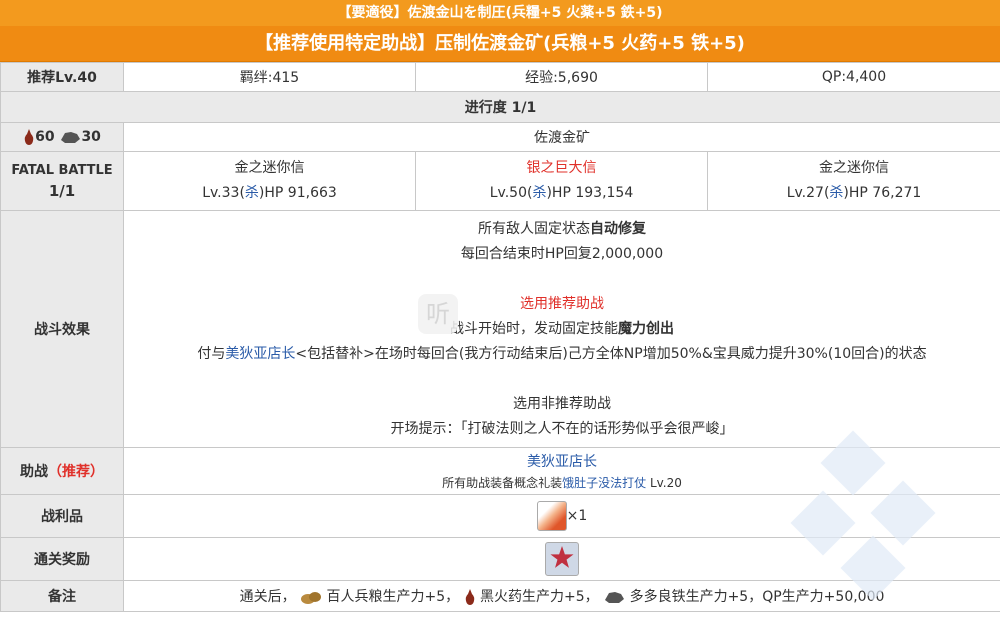  Describe the element at coordinates (45, 137) in the screenshot. I see `gunpowder-count: 60` at that location.